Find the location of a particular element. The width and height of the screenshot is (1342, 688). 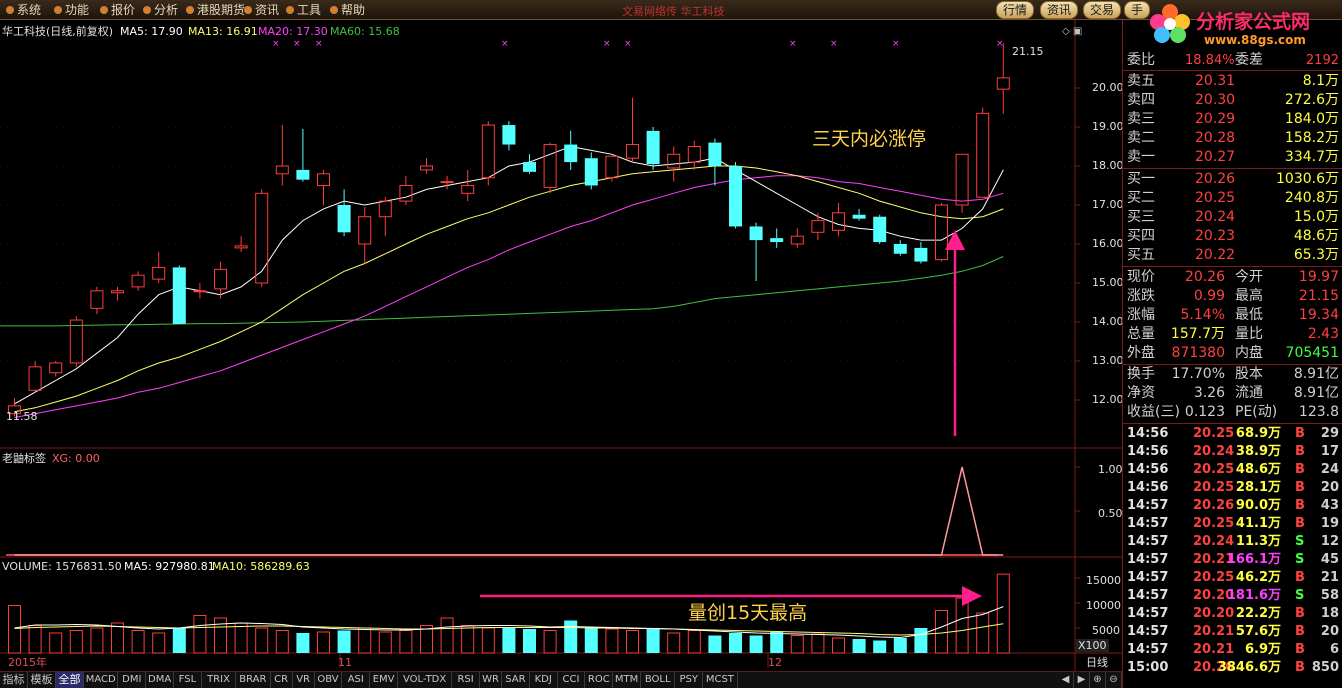

indicator-tab-wr: WR is located at coordinates (491, 680).